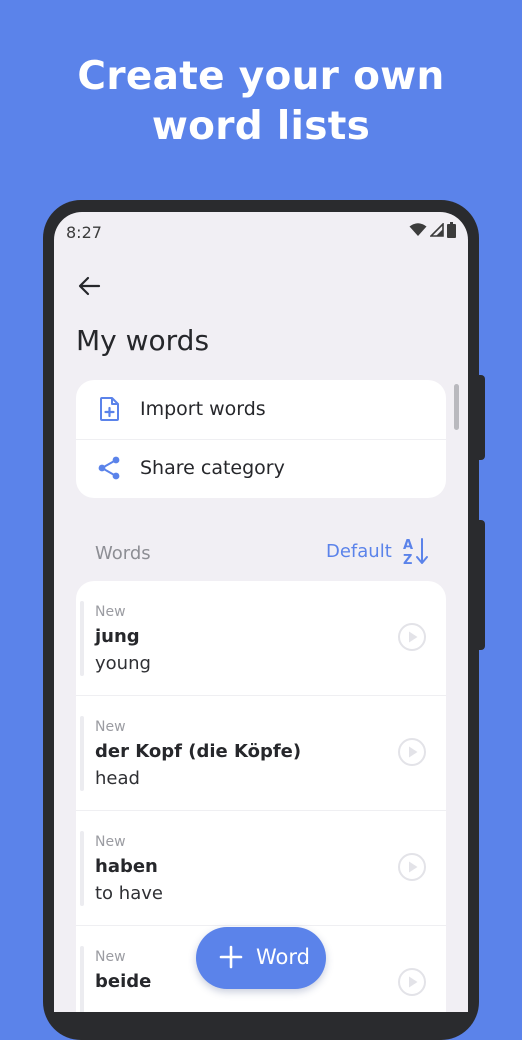 This screenshot has width=522, height=1040. I want to click on wifi-icon, so click(418, 229).